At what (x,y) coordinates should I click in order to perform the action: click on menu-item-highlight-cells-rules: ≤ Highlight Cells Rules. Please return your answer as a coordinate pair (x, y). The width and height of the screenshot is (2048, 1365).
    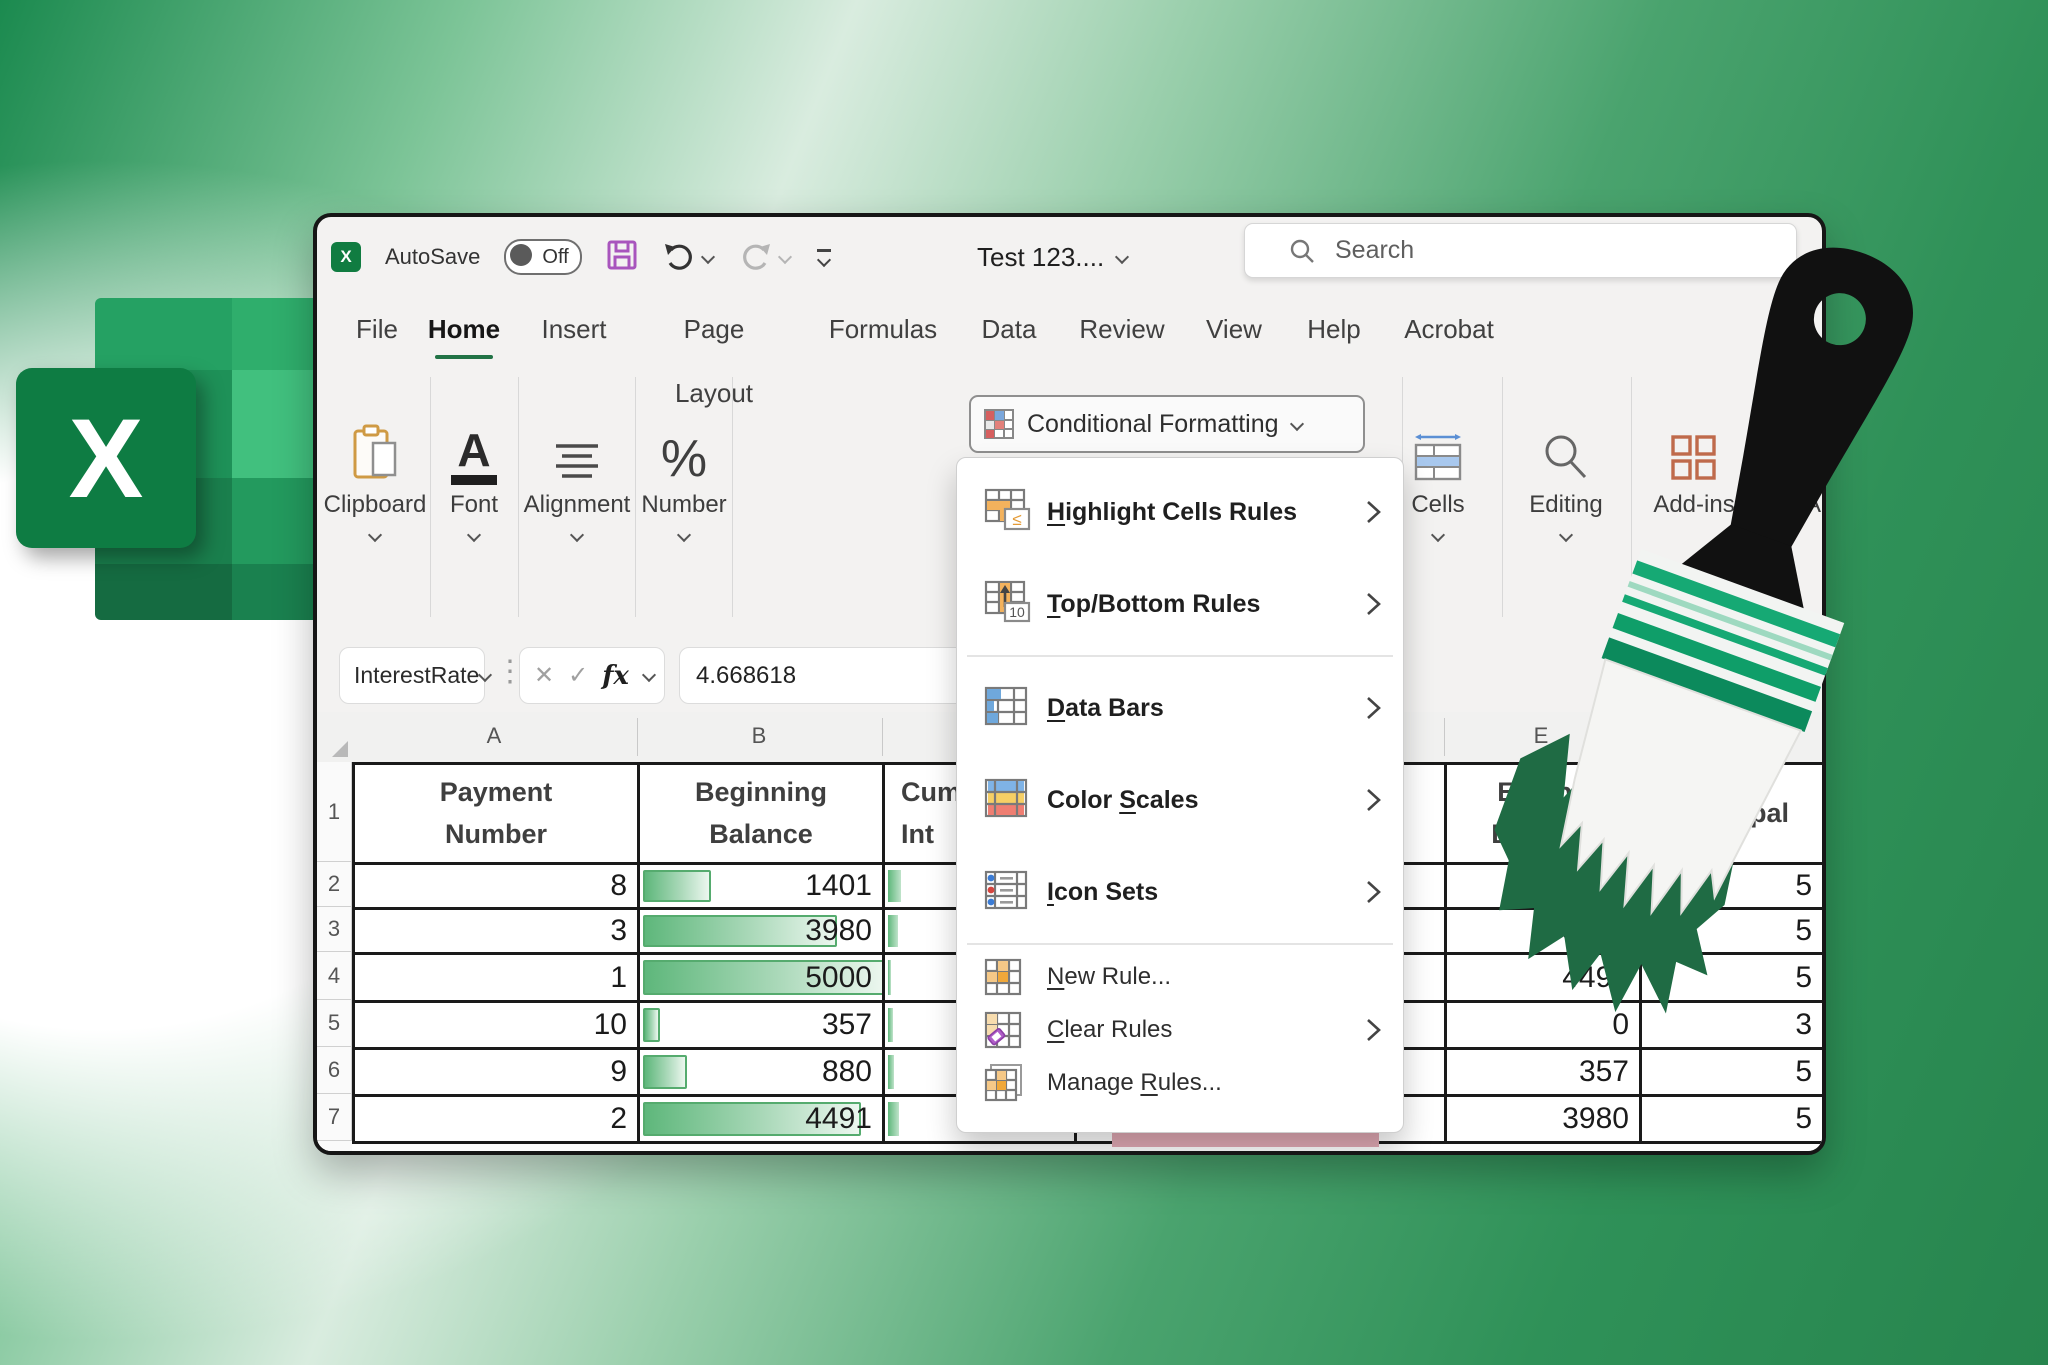
    Looking at the image, I should click on (1180, 512).